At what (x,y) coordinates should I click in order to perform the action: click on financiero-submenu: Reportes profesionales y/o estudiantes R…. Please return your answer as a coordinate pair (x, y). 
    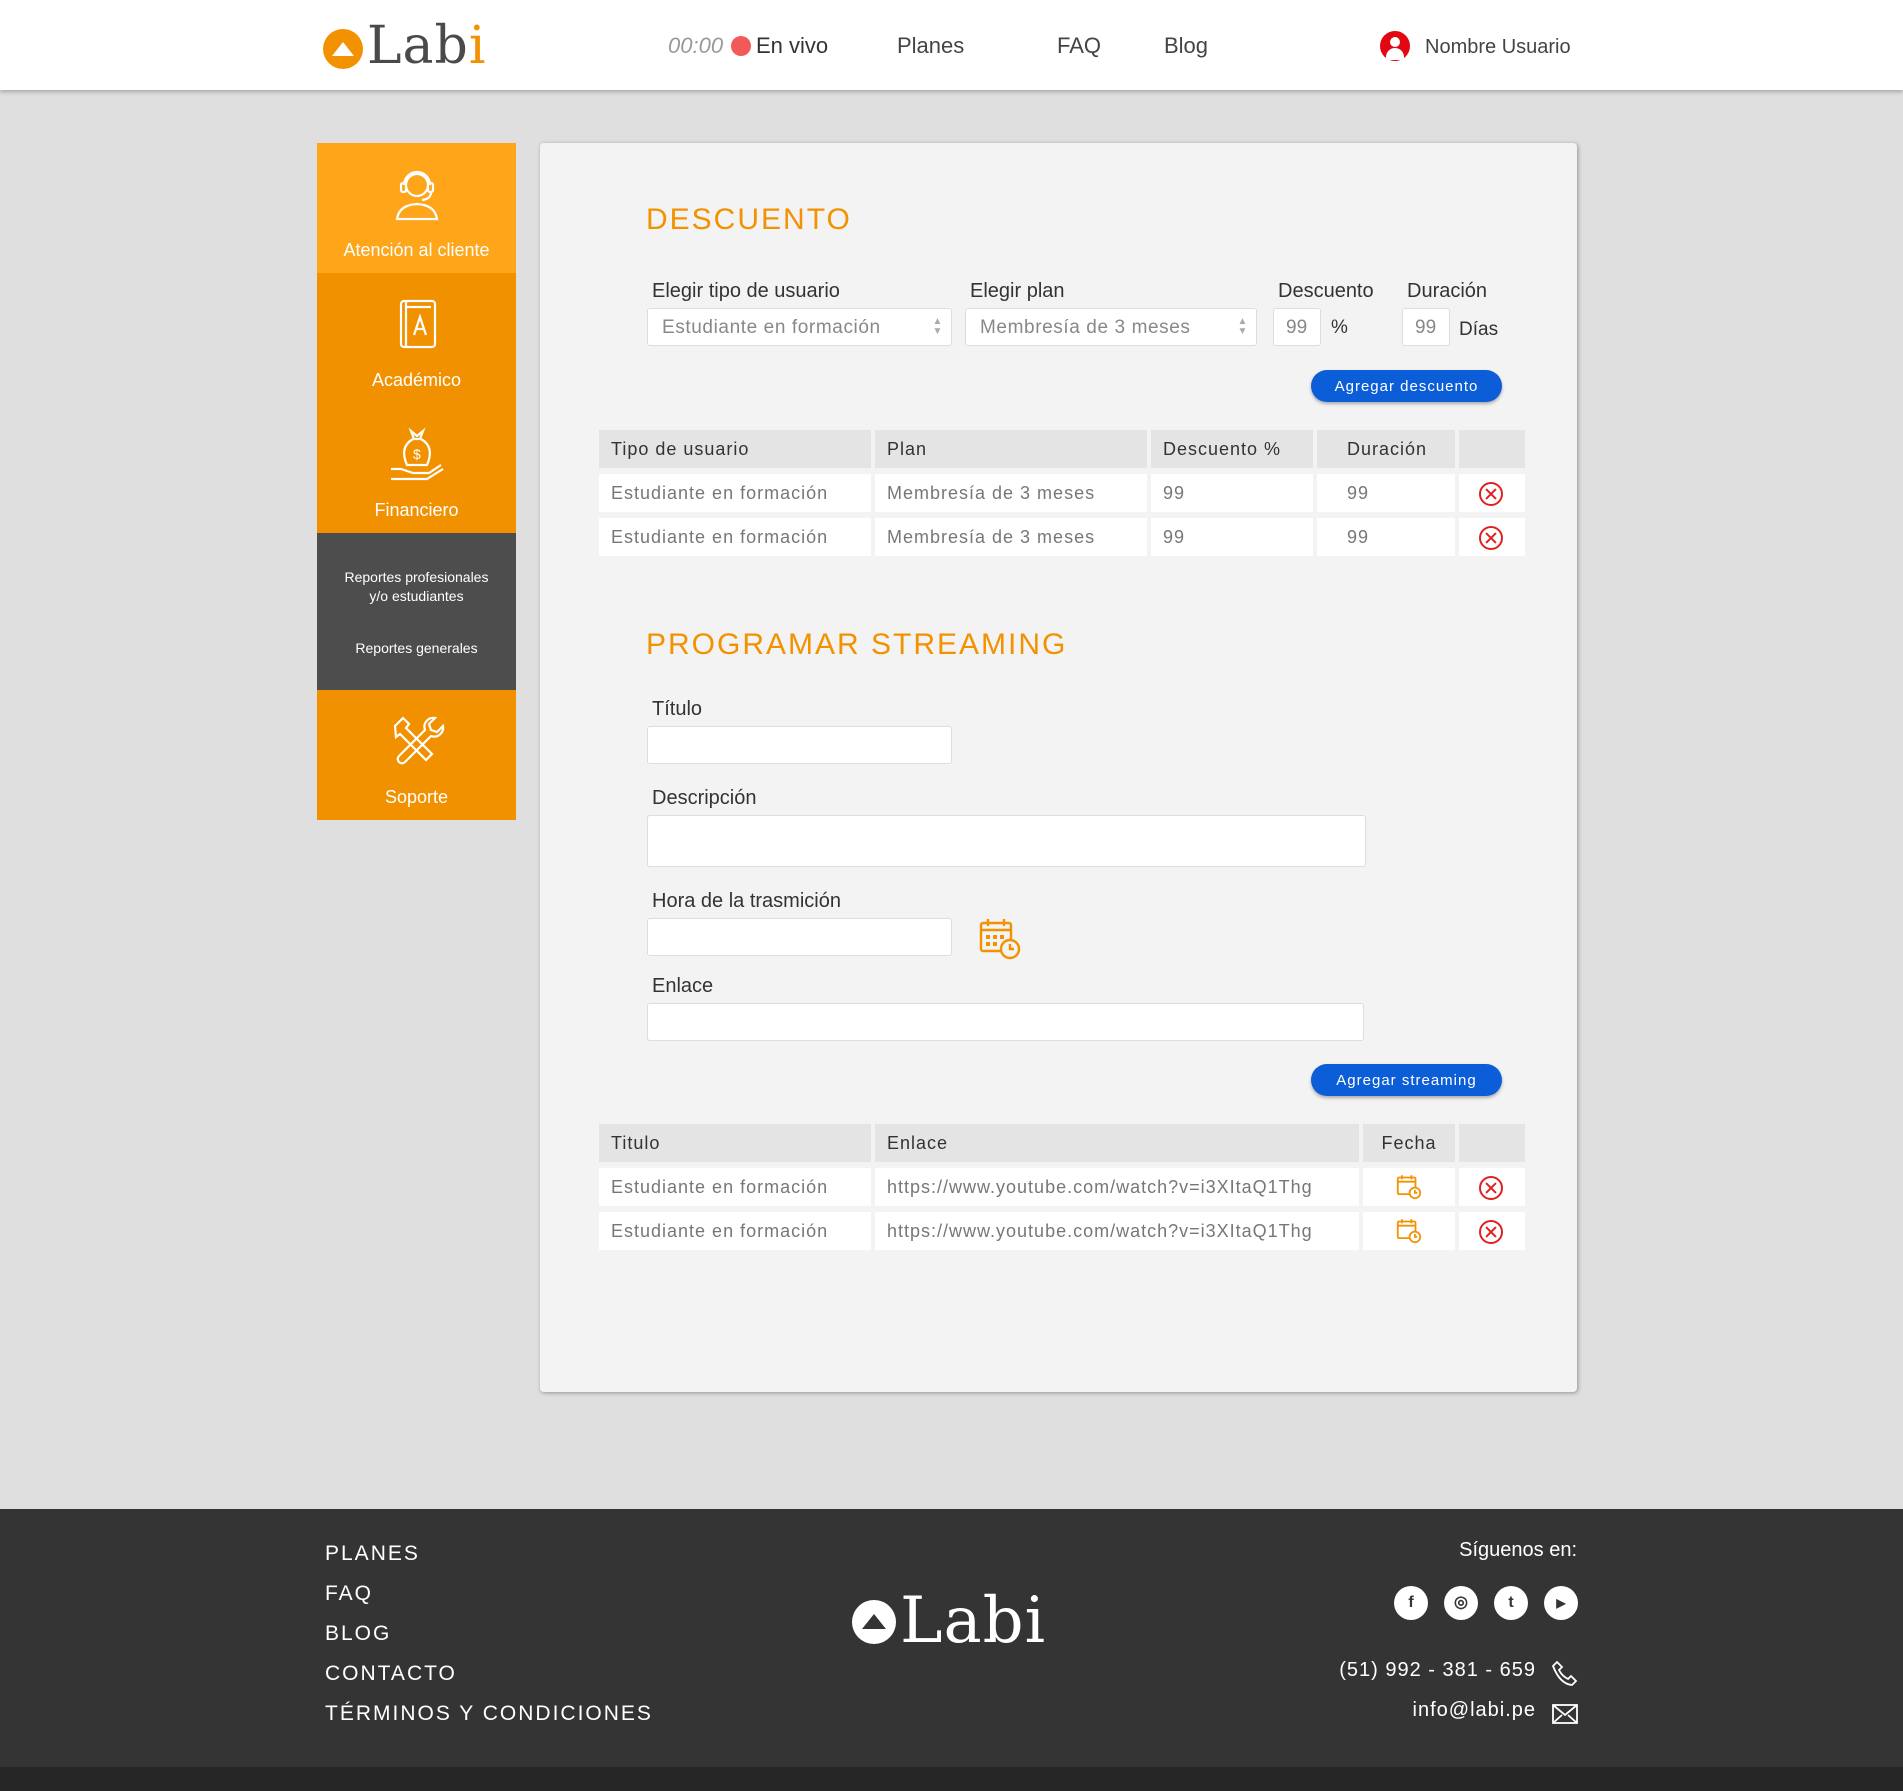
    Looking at the image, I should click on (416, 611).